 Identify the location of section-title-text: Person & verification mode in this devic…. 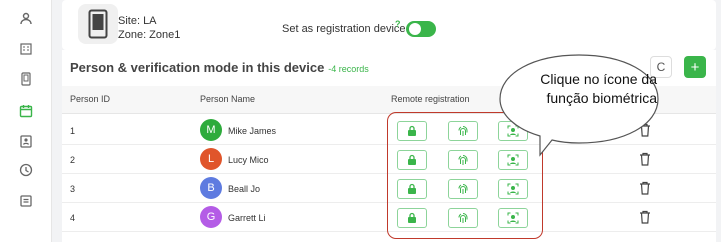
(197, 67).